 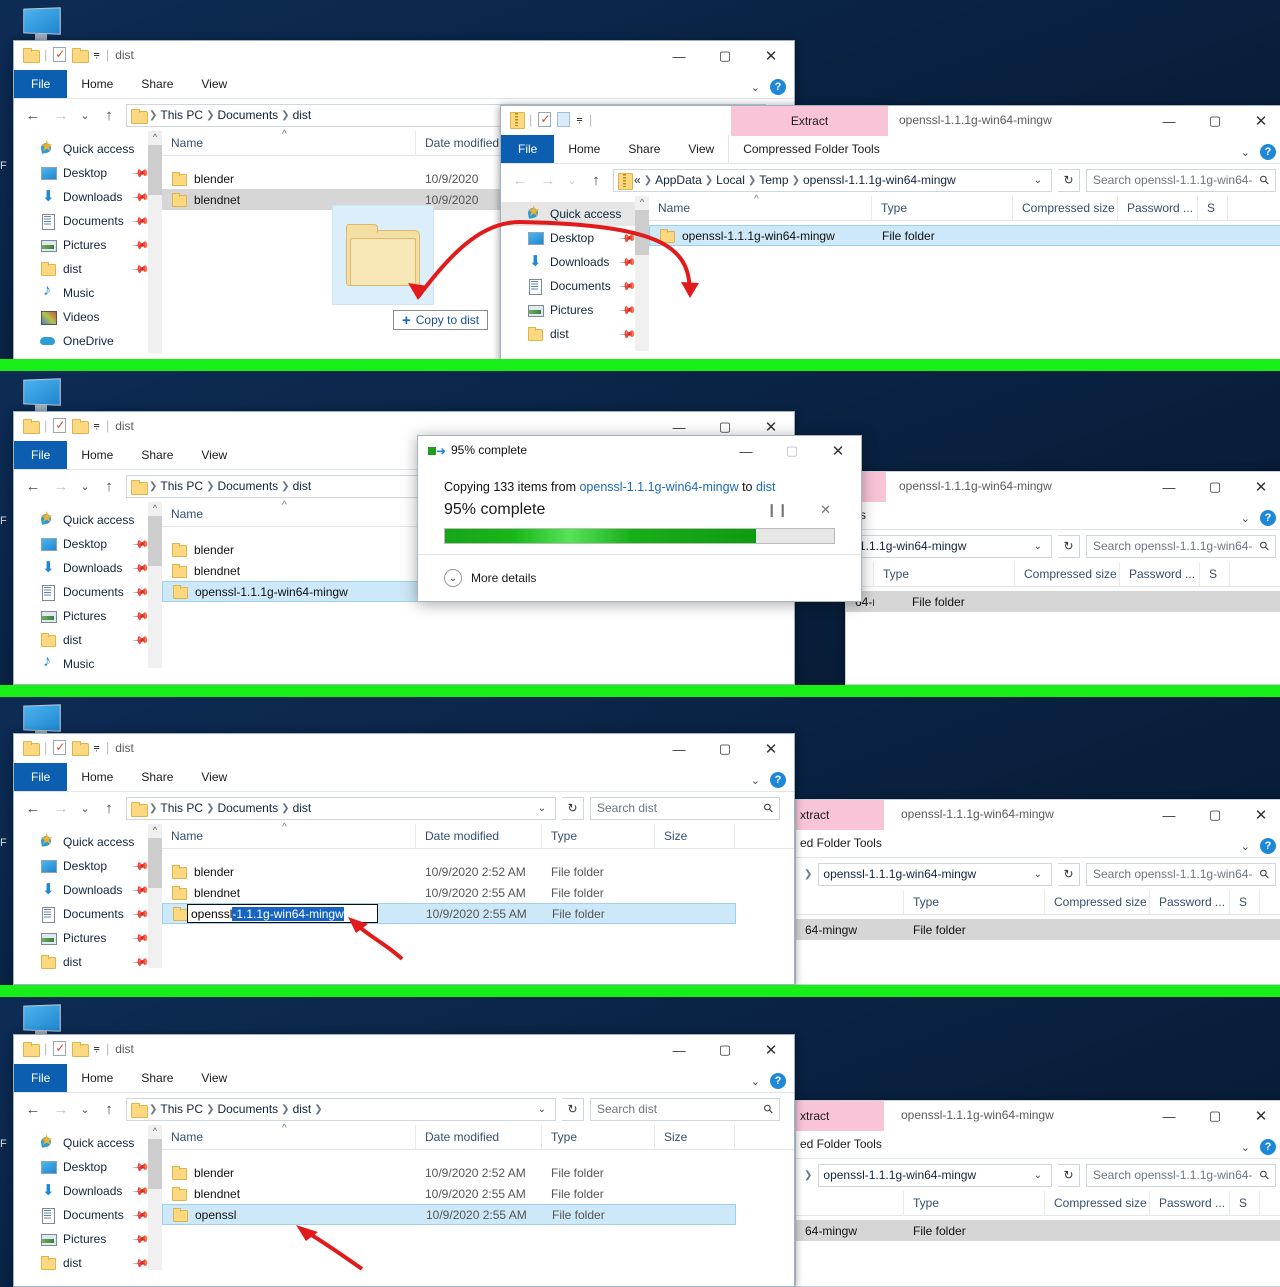 What do you see at coordinates (1097, 902) in the screenshot?
I see `column-compressed-size: Compressed size` at bounding box center [1097, 902].